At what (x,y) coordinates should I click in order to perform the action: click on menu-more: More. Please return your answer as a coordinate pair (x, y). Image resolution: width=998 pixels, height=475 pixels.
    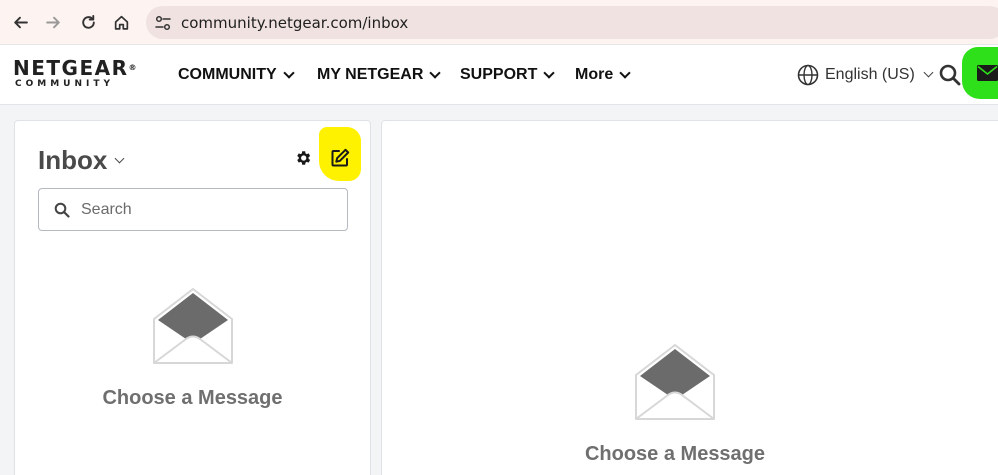
    Looking at the image, I should click on (603, 75).